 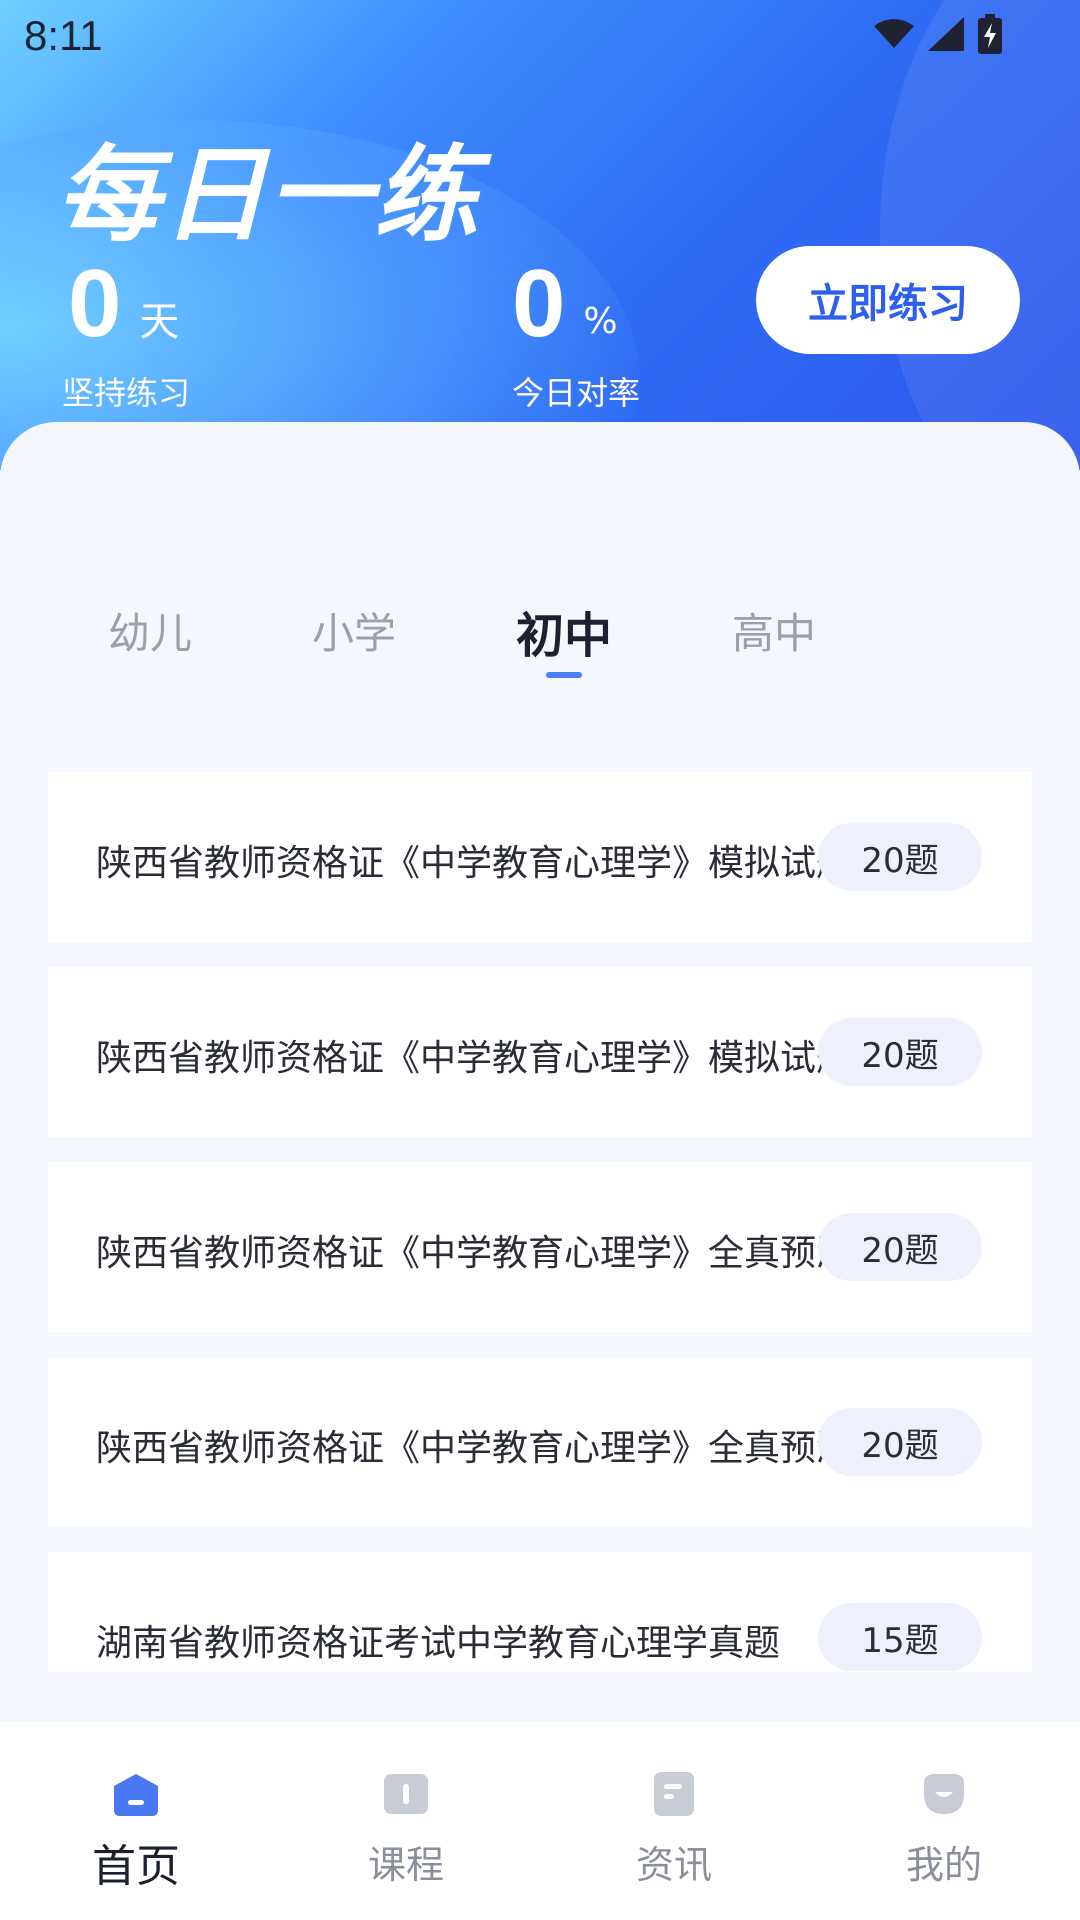 I want to click on nav-course: 课程, so click(x=406, y=1821).